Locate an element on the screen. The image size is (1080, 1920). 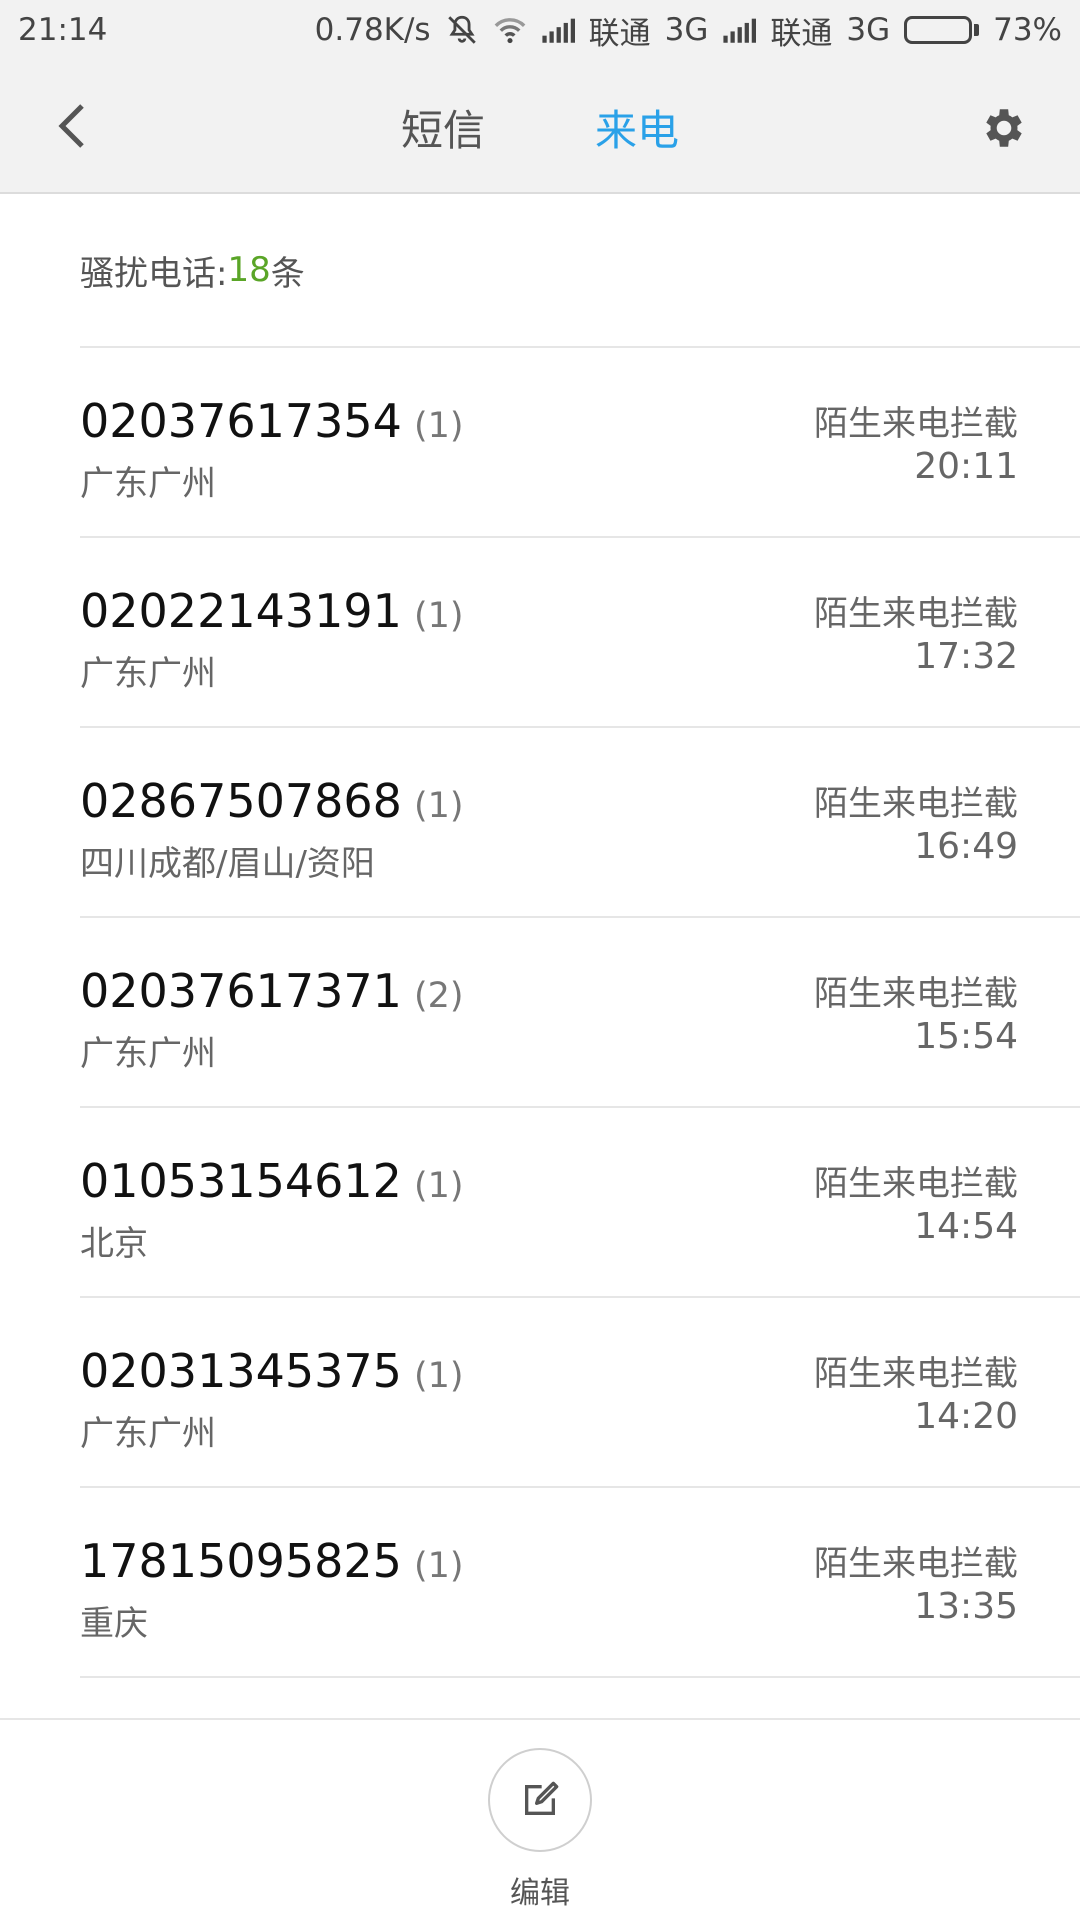
battery-icon is located at coordinates (942, 30).